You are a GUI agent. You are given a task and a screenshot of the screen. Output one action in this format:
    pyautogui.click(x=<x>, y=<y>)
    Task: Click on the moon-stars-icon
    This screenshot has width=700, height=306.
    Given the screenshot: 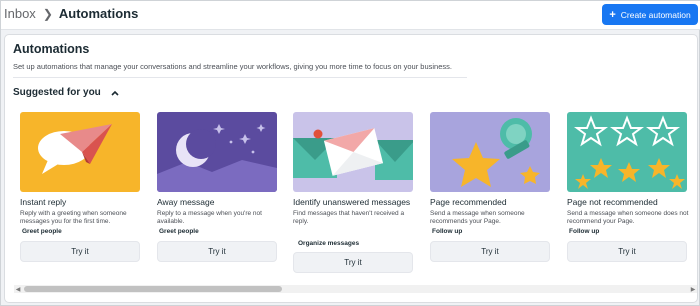 What is the action you would take?
    pyautogui.click(x=217, y=152)
    